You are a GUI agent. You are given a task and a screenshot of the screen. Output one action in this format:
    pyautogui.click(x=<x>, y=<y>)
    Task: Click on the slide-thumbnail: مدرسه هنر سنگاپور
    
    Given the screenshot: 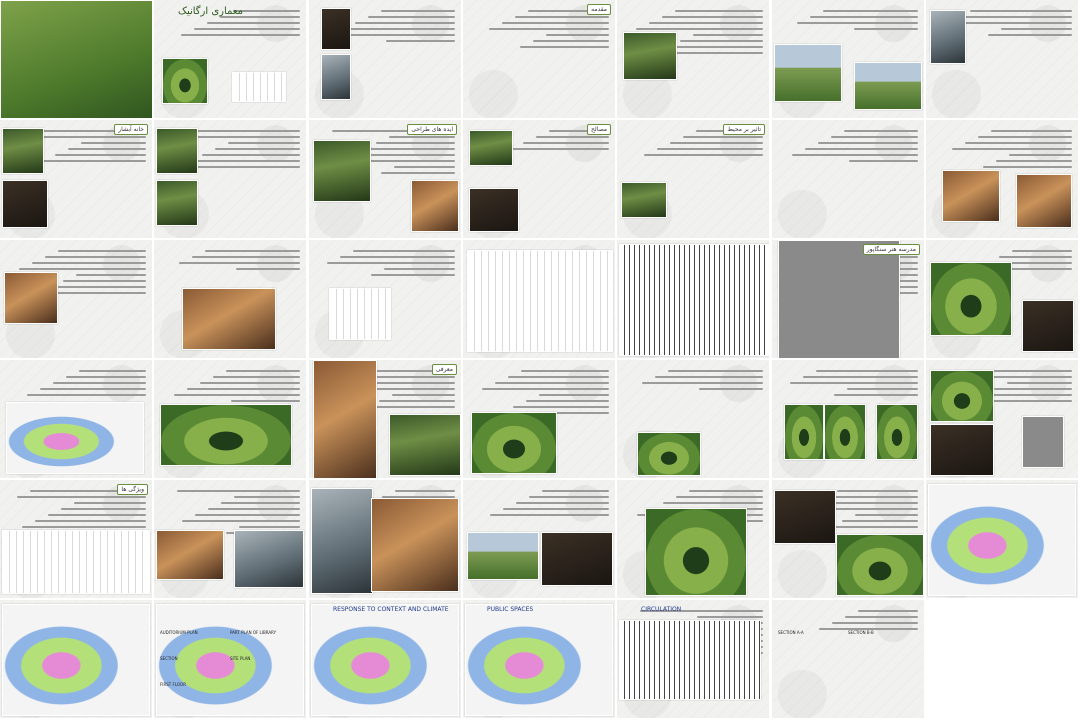 What is the action you would take?
    pyautogui.click(x=848, y=299)
    